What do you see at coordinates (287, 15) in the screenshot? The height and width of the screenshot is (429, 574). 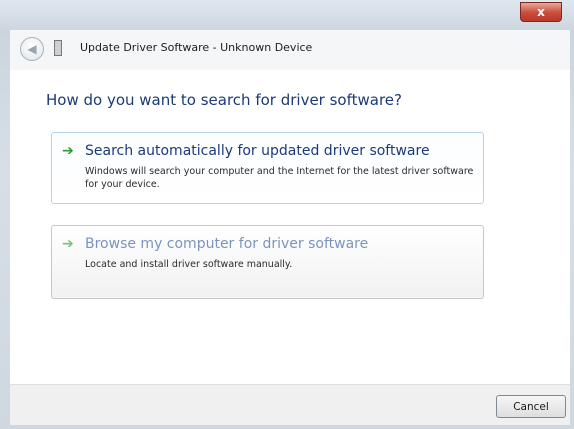 I see `title-bar: x` at bounding box center [287, 15].